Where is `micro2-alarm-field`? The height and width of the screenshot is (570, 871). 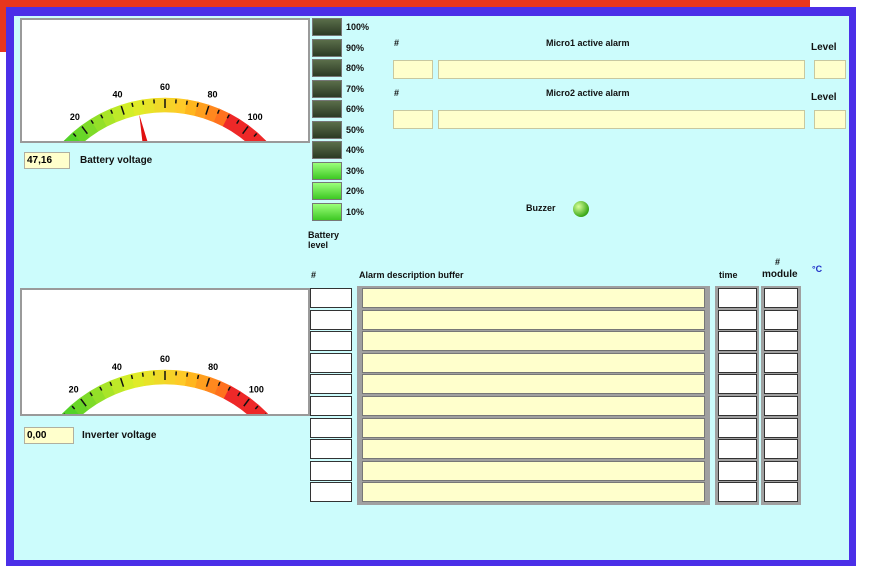
micro2-alarm-field is located at coordinates (621, 119).